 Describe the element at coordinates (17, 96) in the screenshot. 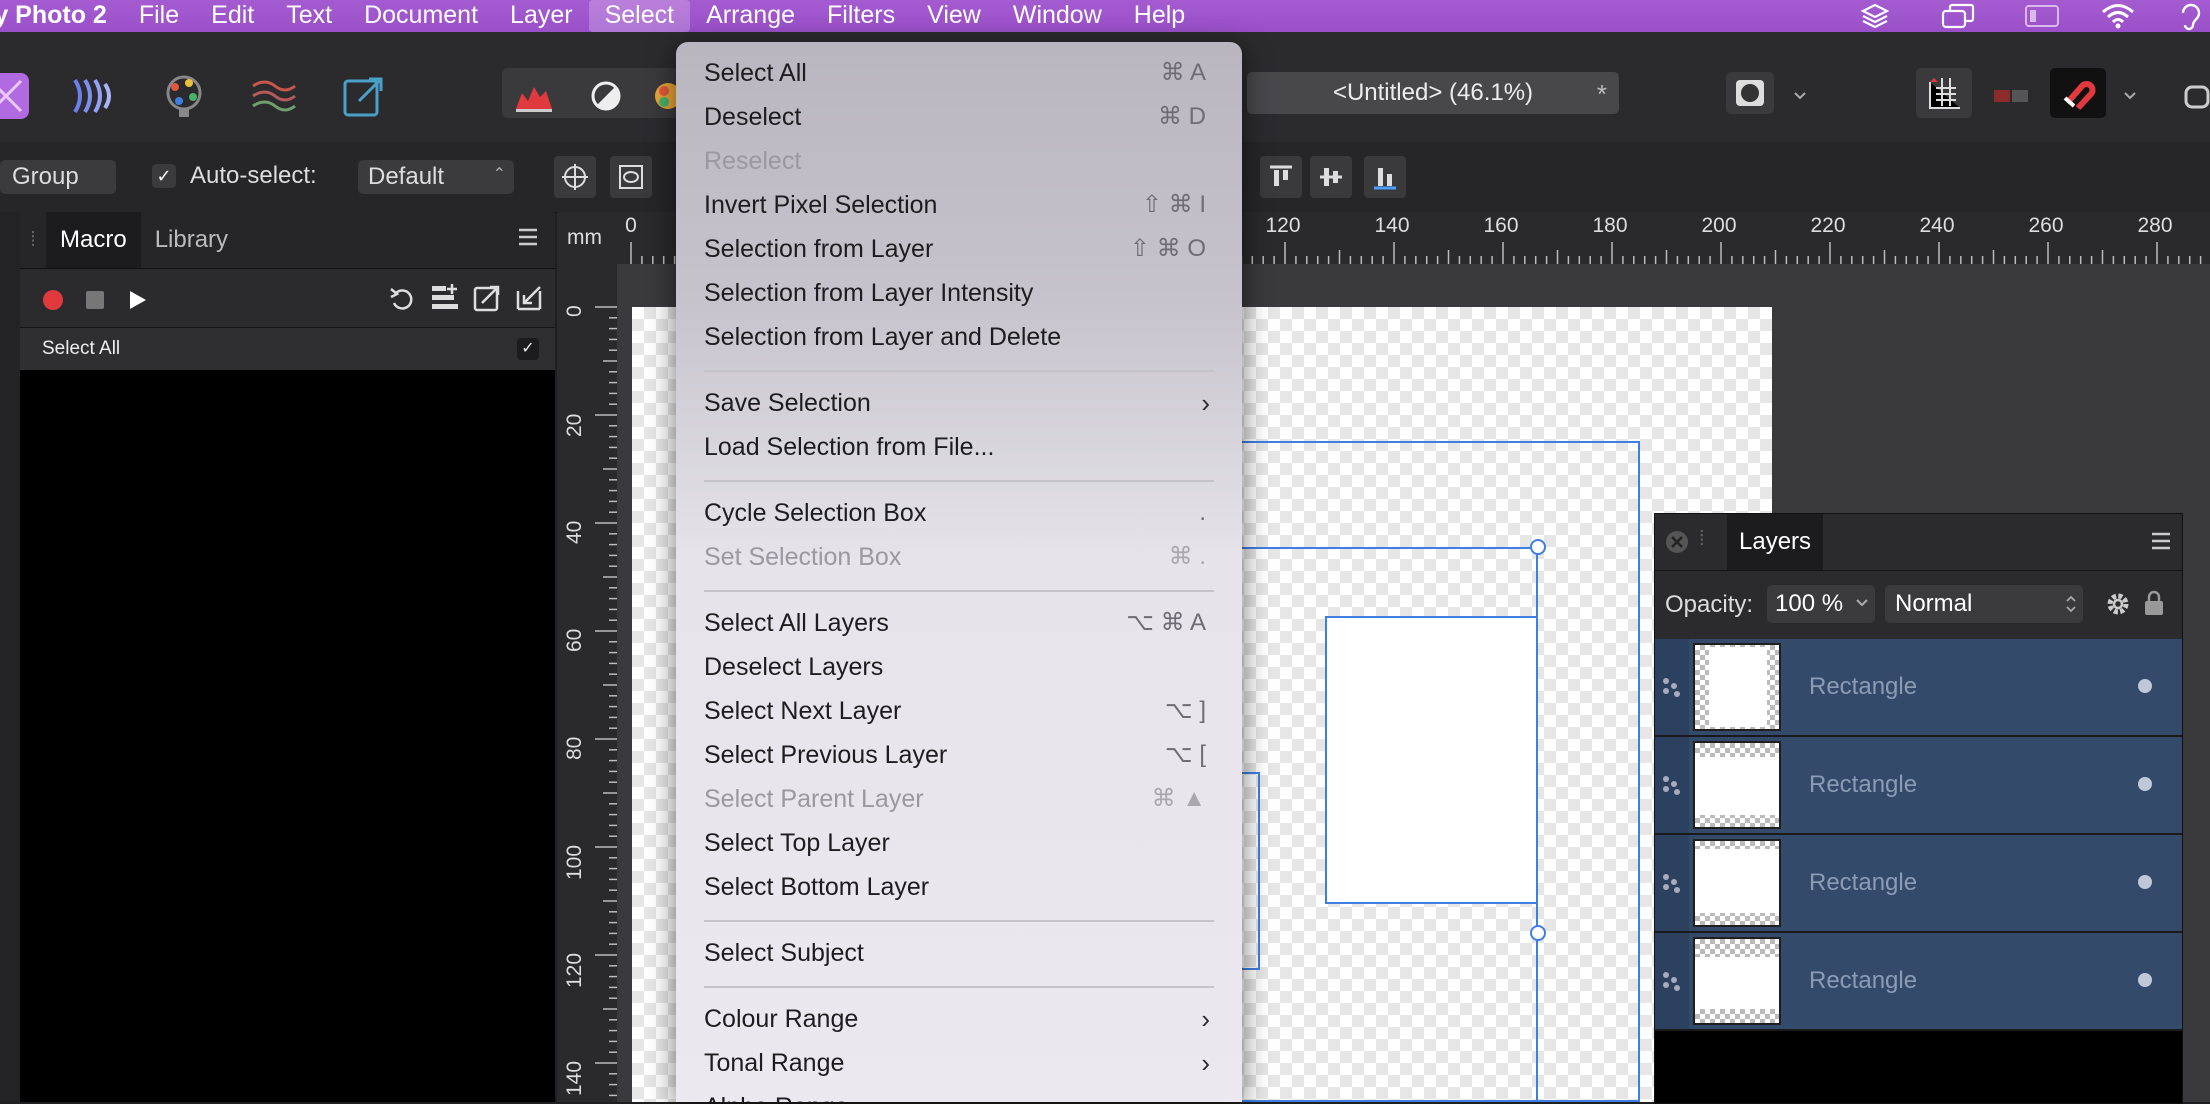

I see `photo-persona-icon` at that location.